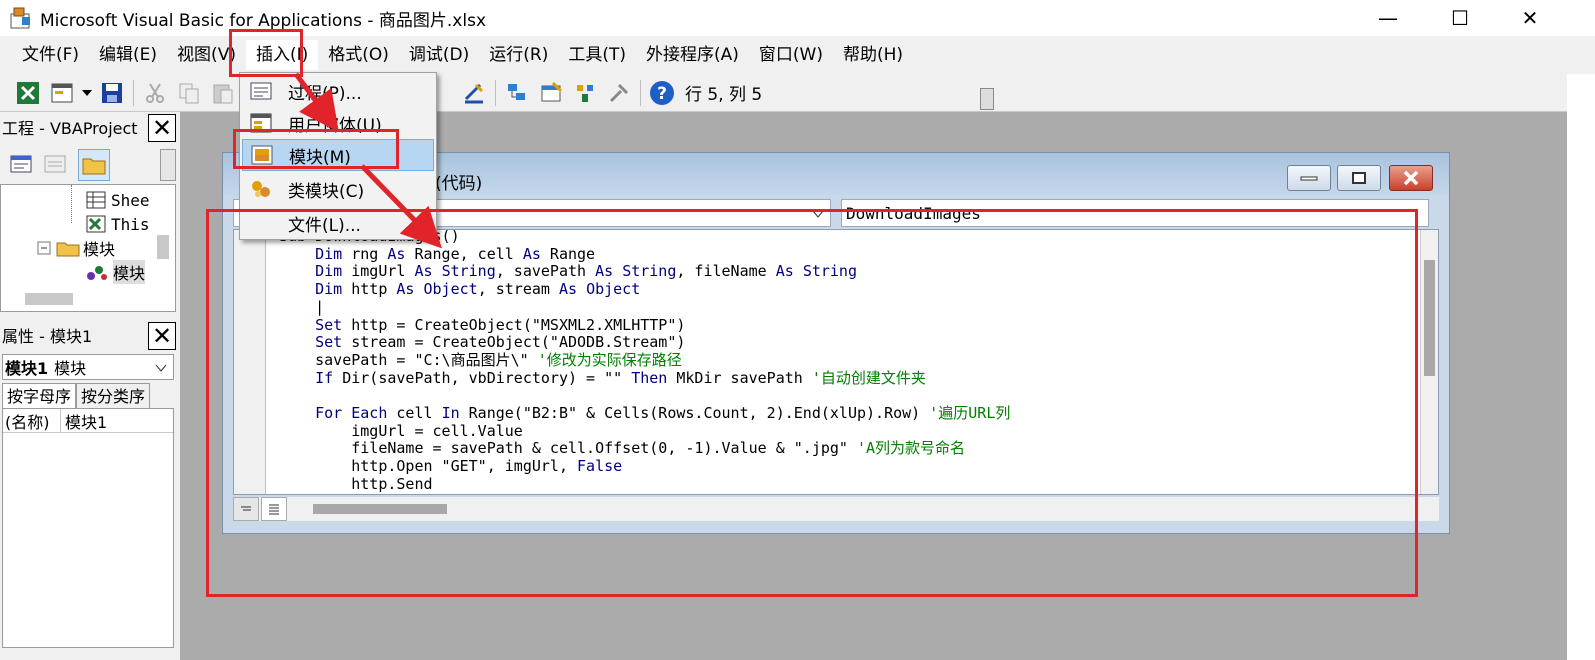 This screenshot has height=660, width=1595. I want to click on project-explorer-icon, so click(517, 93).